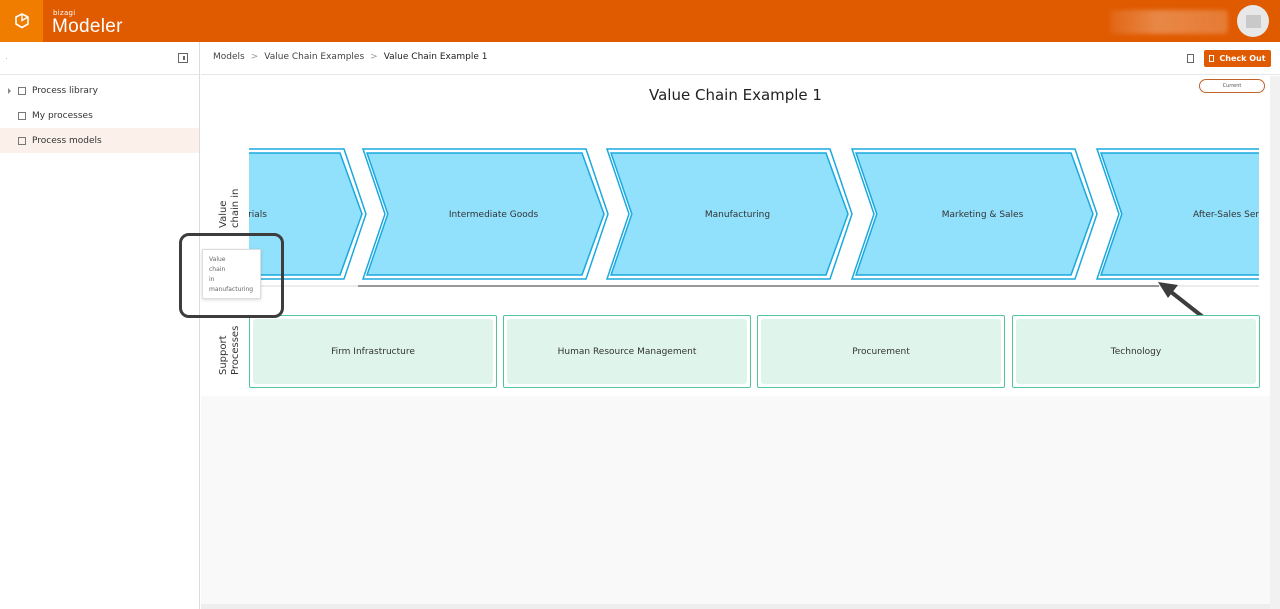 This screenshot has height=609, width=1280. I want to click on breadcrumb-current: Value Chain Example 1, so click(435, 57).